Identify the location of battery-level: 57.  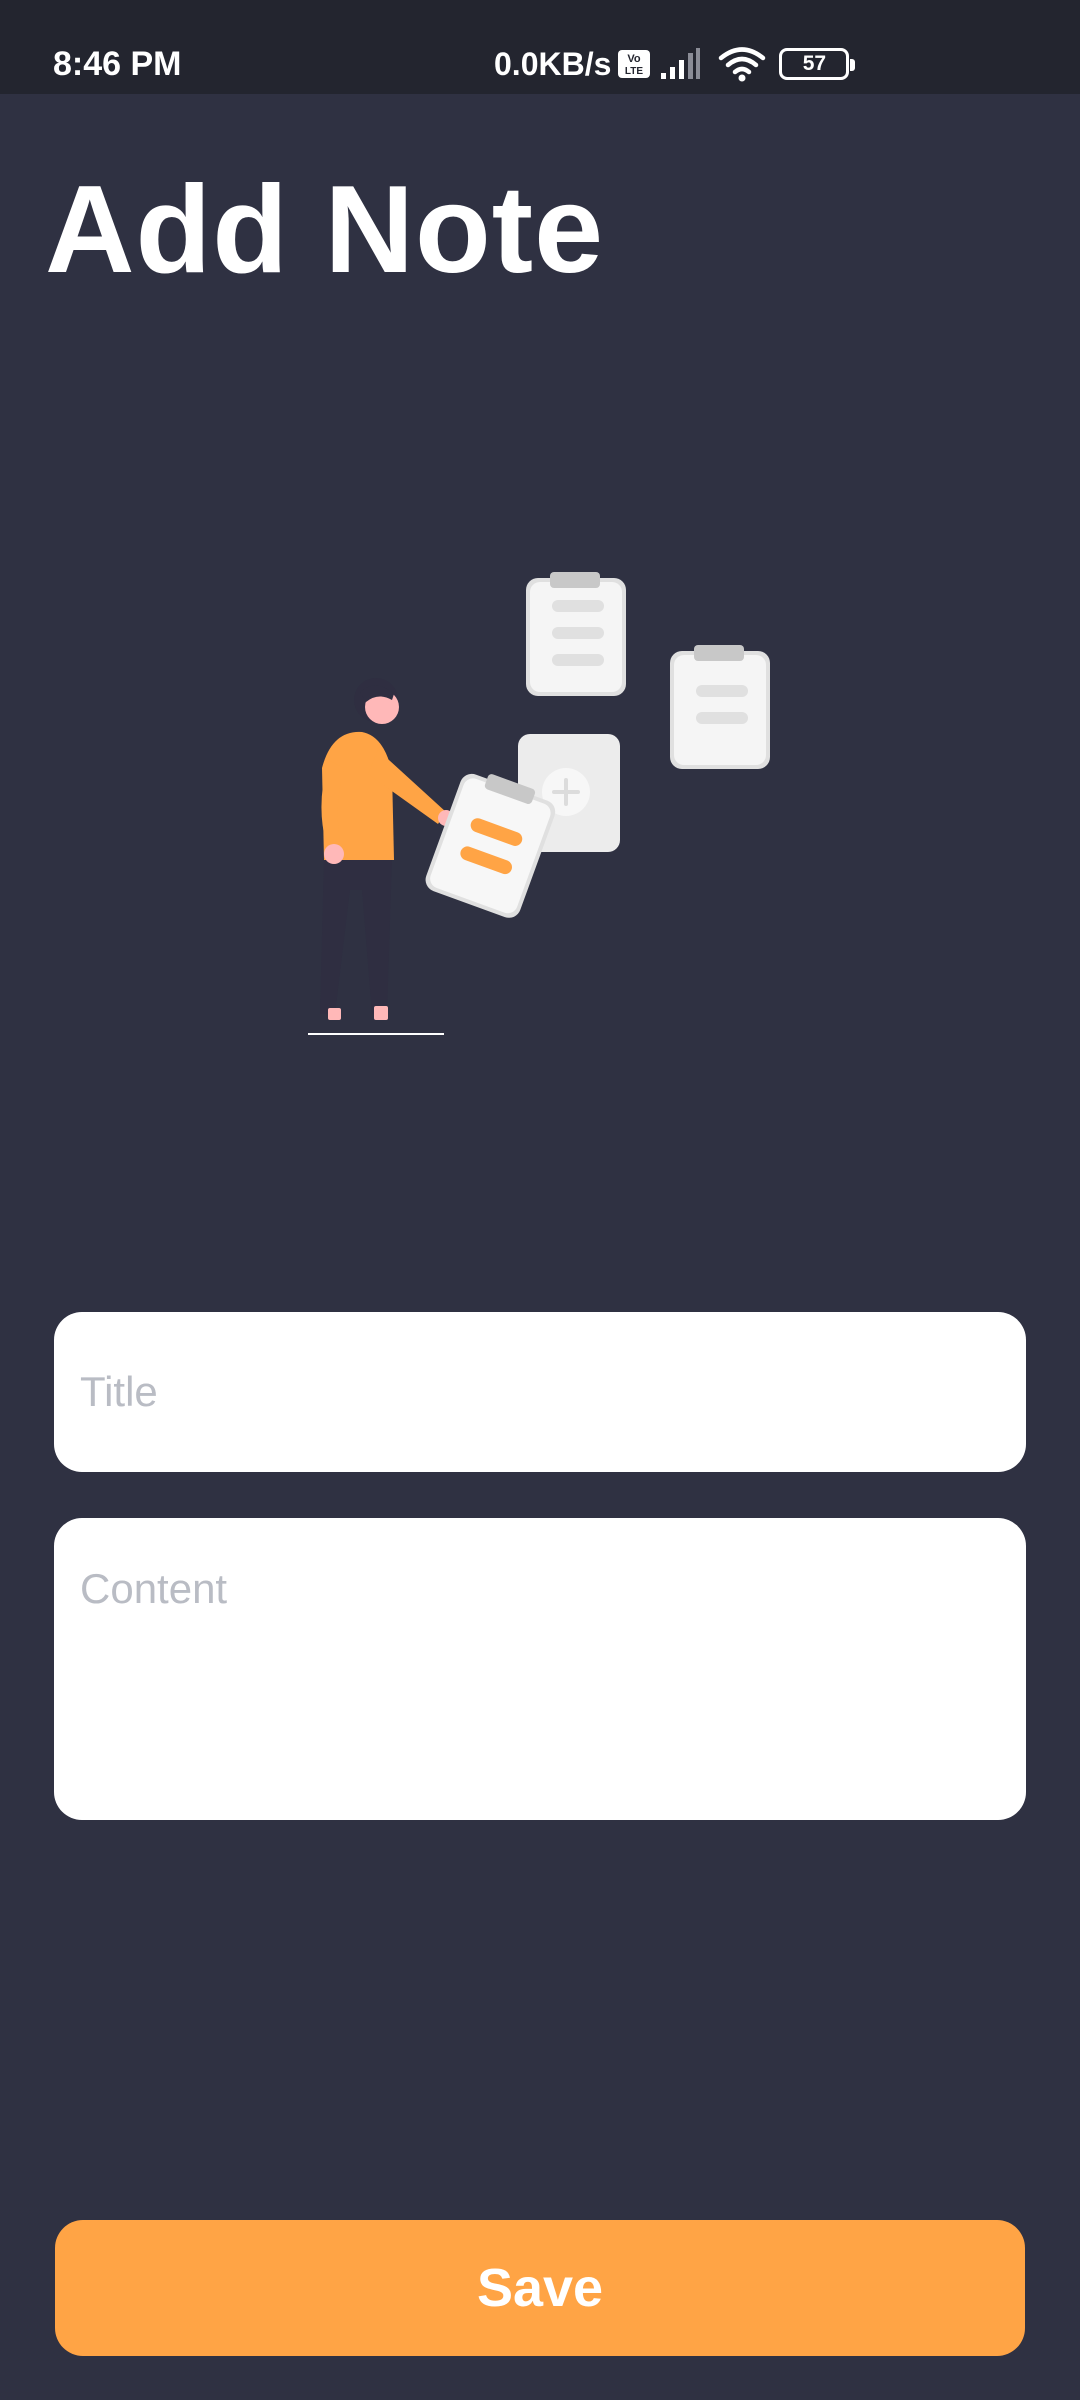
(814, 63).